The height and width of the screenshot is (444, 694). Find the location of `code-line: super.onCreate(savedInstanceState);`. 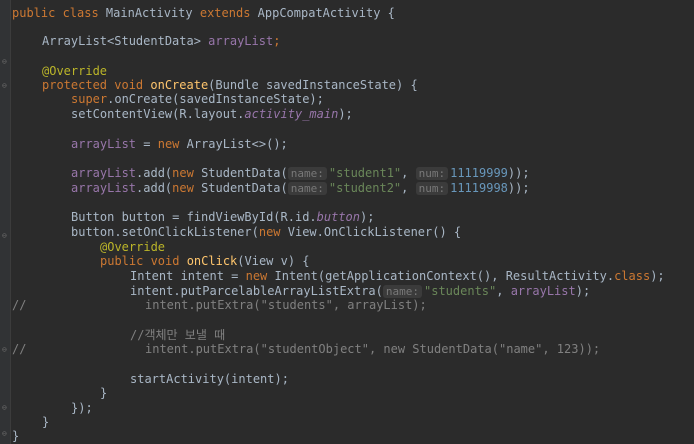

code-line: super.onCreate(savedInstanceState); is located at coordinates (197, 99).